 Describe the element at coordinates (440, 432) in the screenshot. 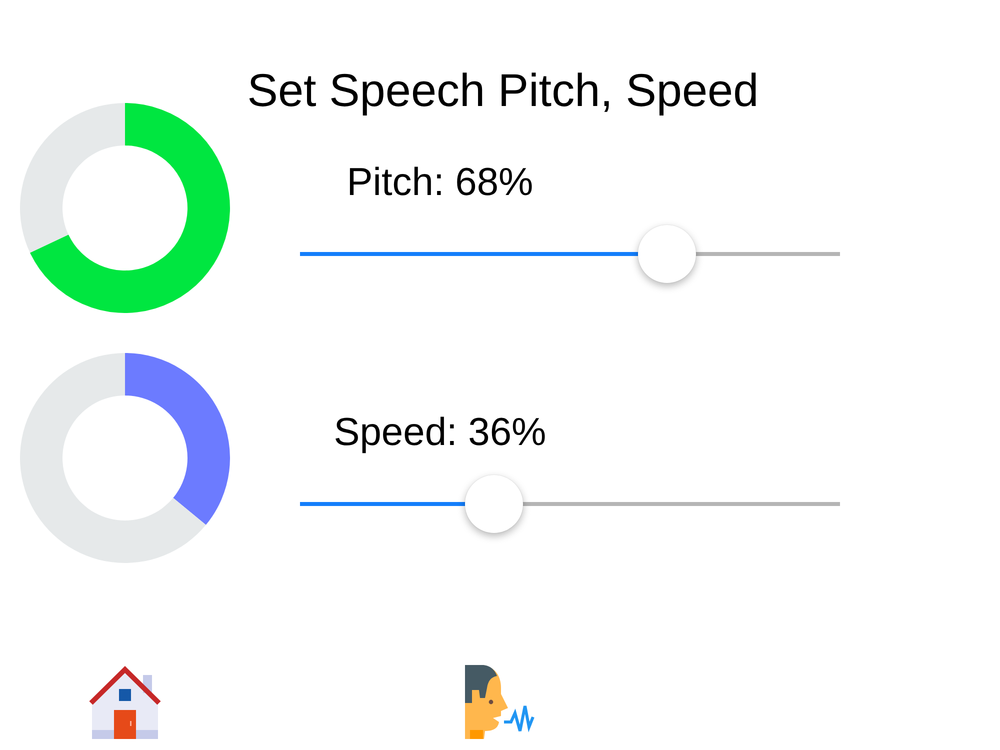

I see `slider-label: Speed: 36%` at that location.